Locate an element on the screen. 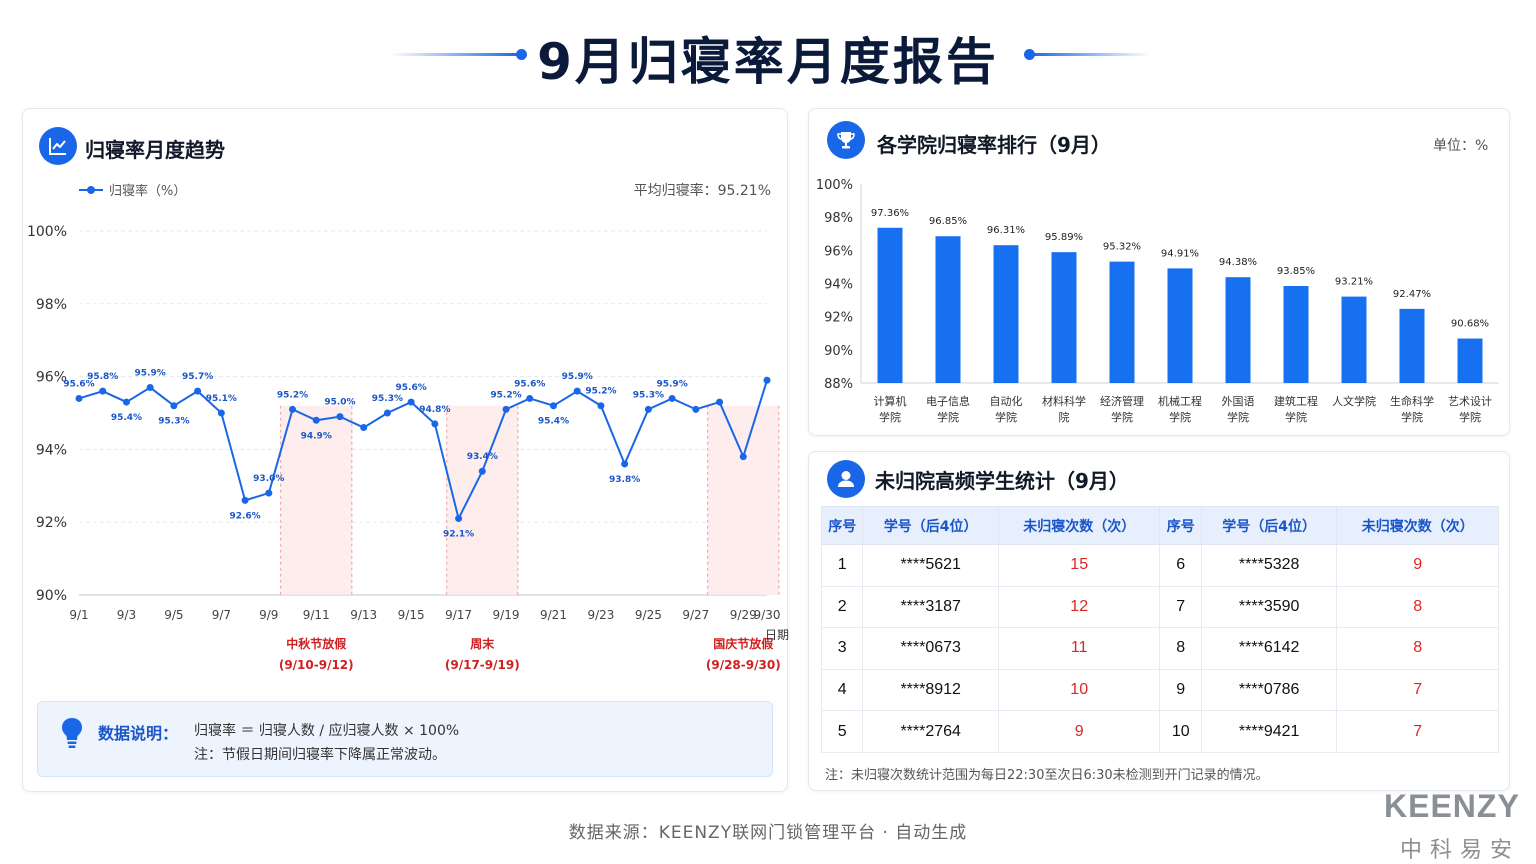  table-row: 3 ****0673 11 8 ****6142 8 is located at coordinates (1159, 648).